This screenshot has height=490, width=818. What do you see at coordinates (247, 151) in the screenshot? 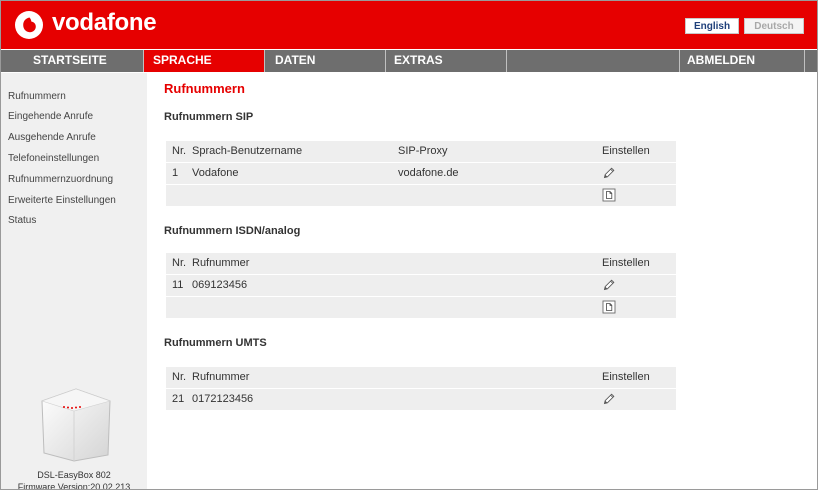
I see `column-header-sprach-benutzername: Sprach-Benutzername` at bounding box center [247, 151].